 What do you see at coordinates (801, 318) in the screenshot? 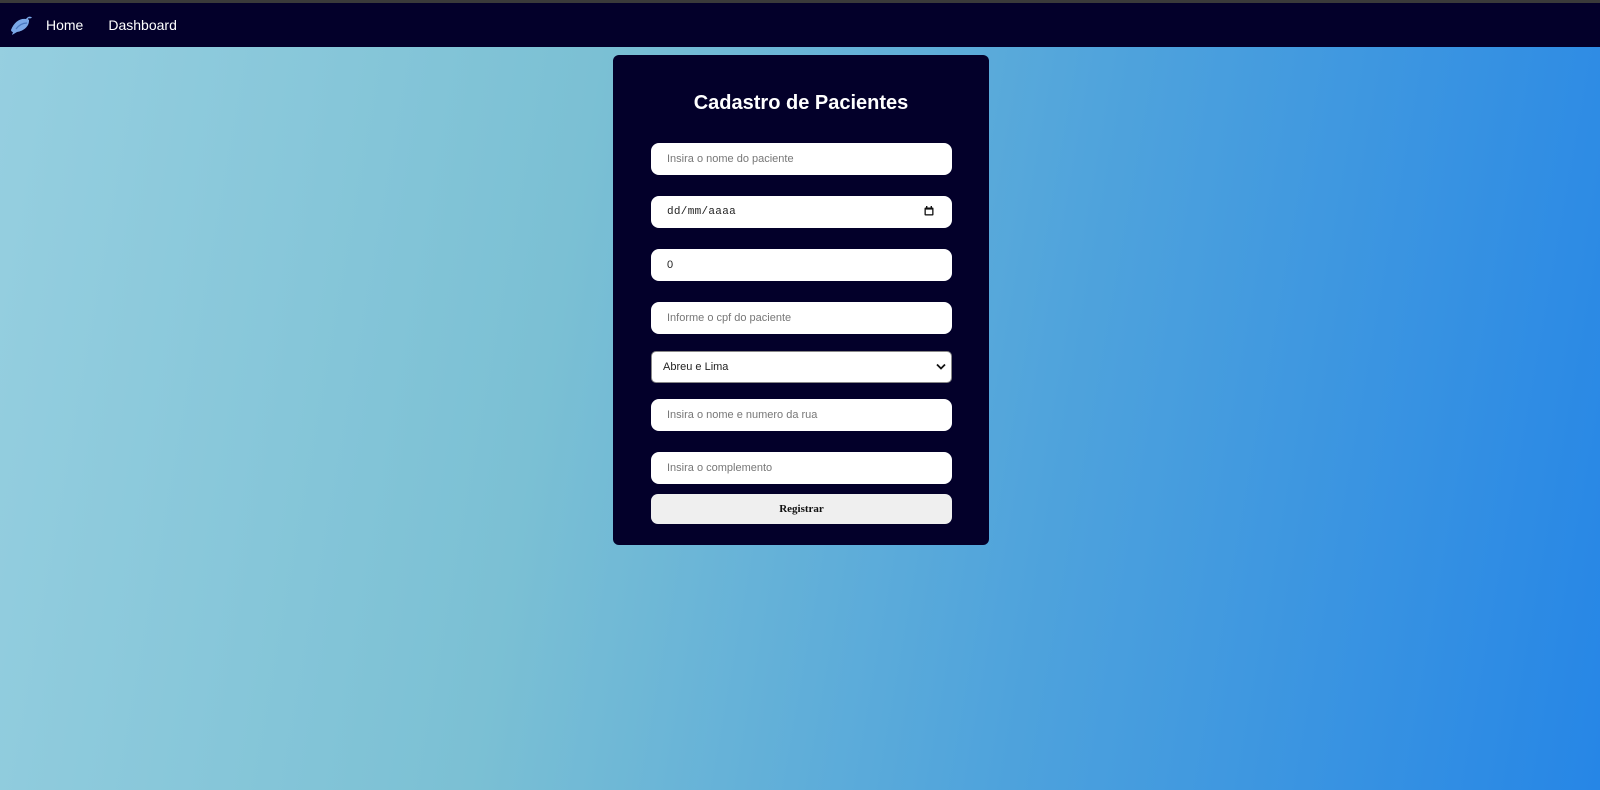
I see `cpf-input: Informe o cpf do paciente` at bounding box center [801, 318].